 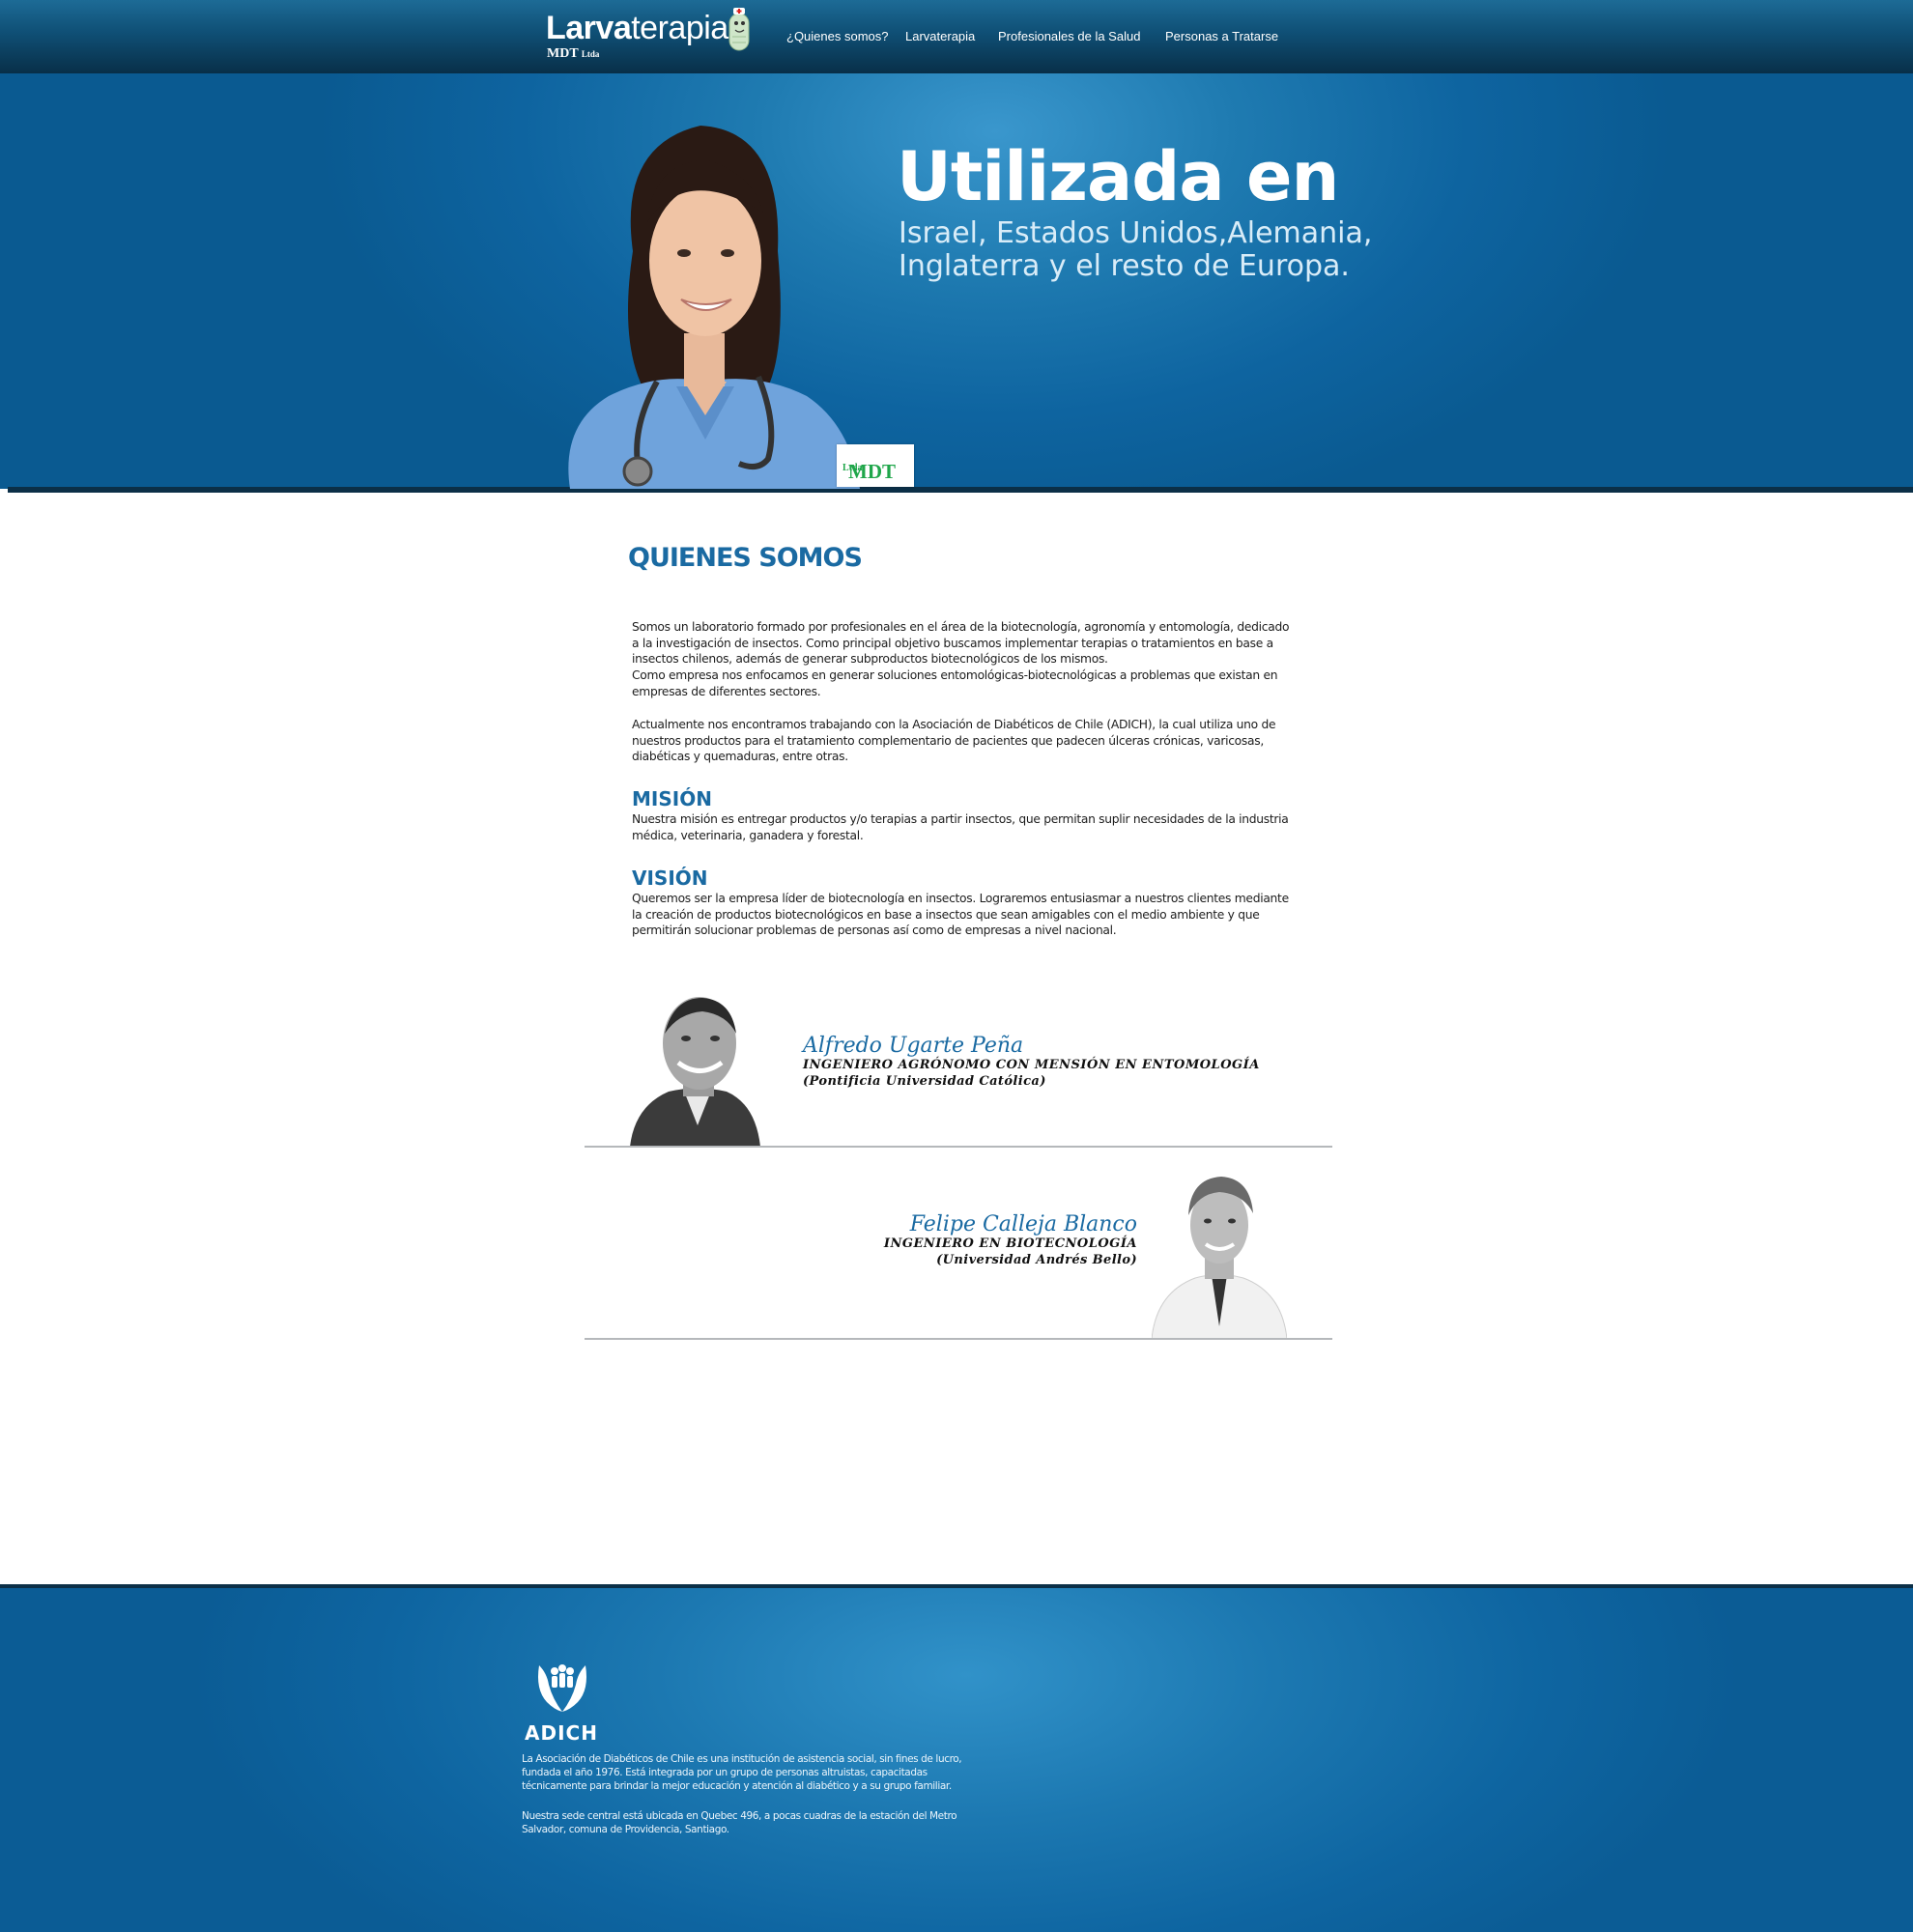 What do you see at coordinates (670, 878) in the screenshot?
I see `vision-title: VISIÓN` at bounding box center [670, 878].